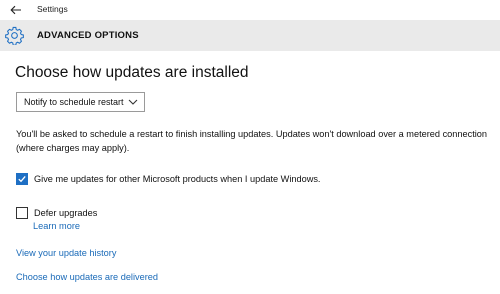  I want to click on title-bar: Settings, so click(250, 10).